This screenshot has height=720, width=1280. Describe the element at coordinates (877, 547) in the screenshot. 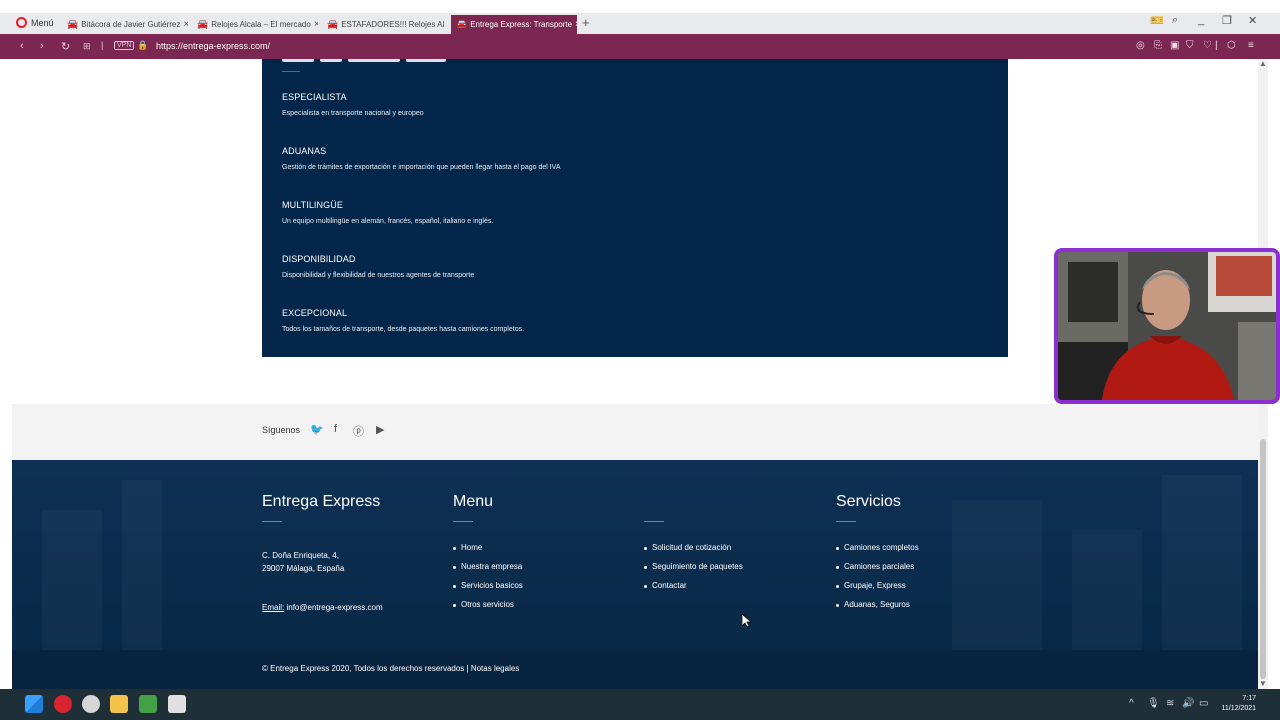

I see `footer-link-camiones-completos: Camiones completos` at that location.